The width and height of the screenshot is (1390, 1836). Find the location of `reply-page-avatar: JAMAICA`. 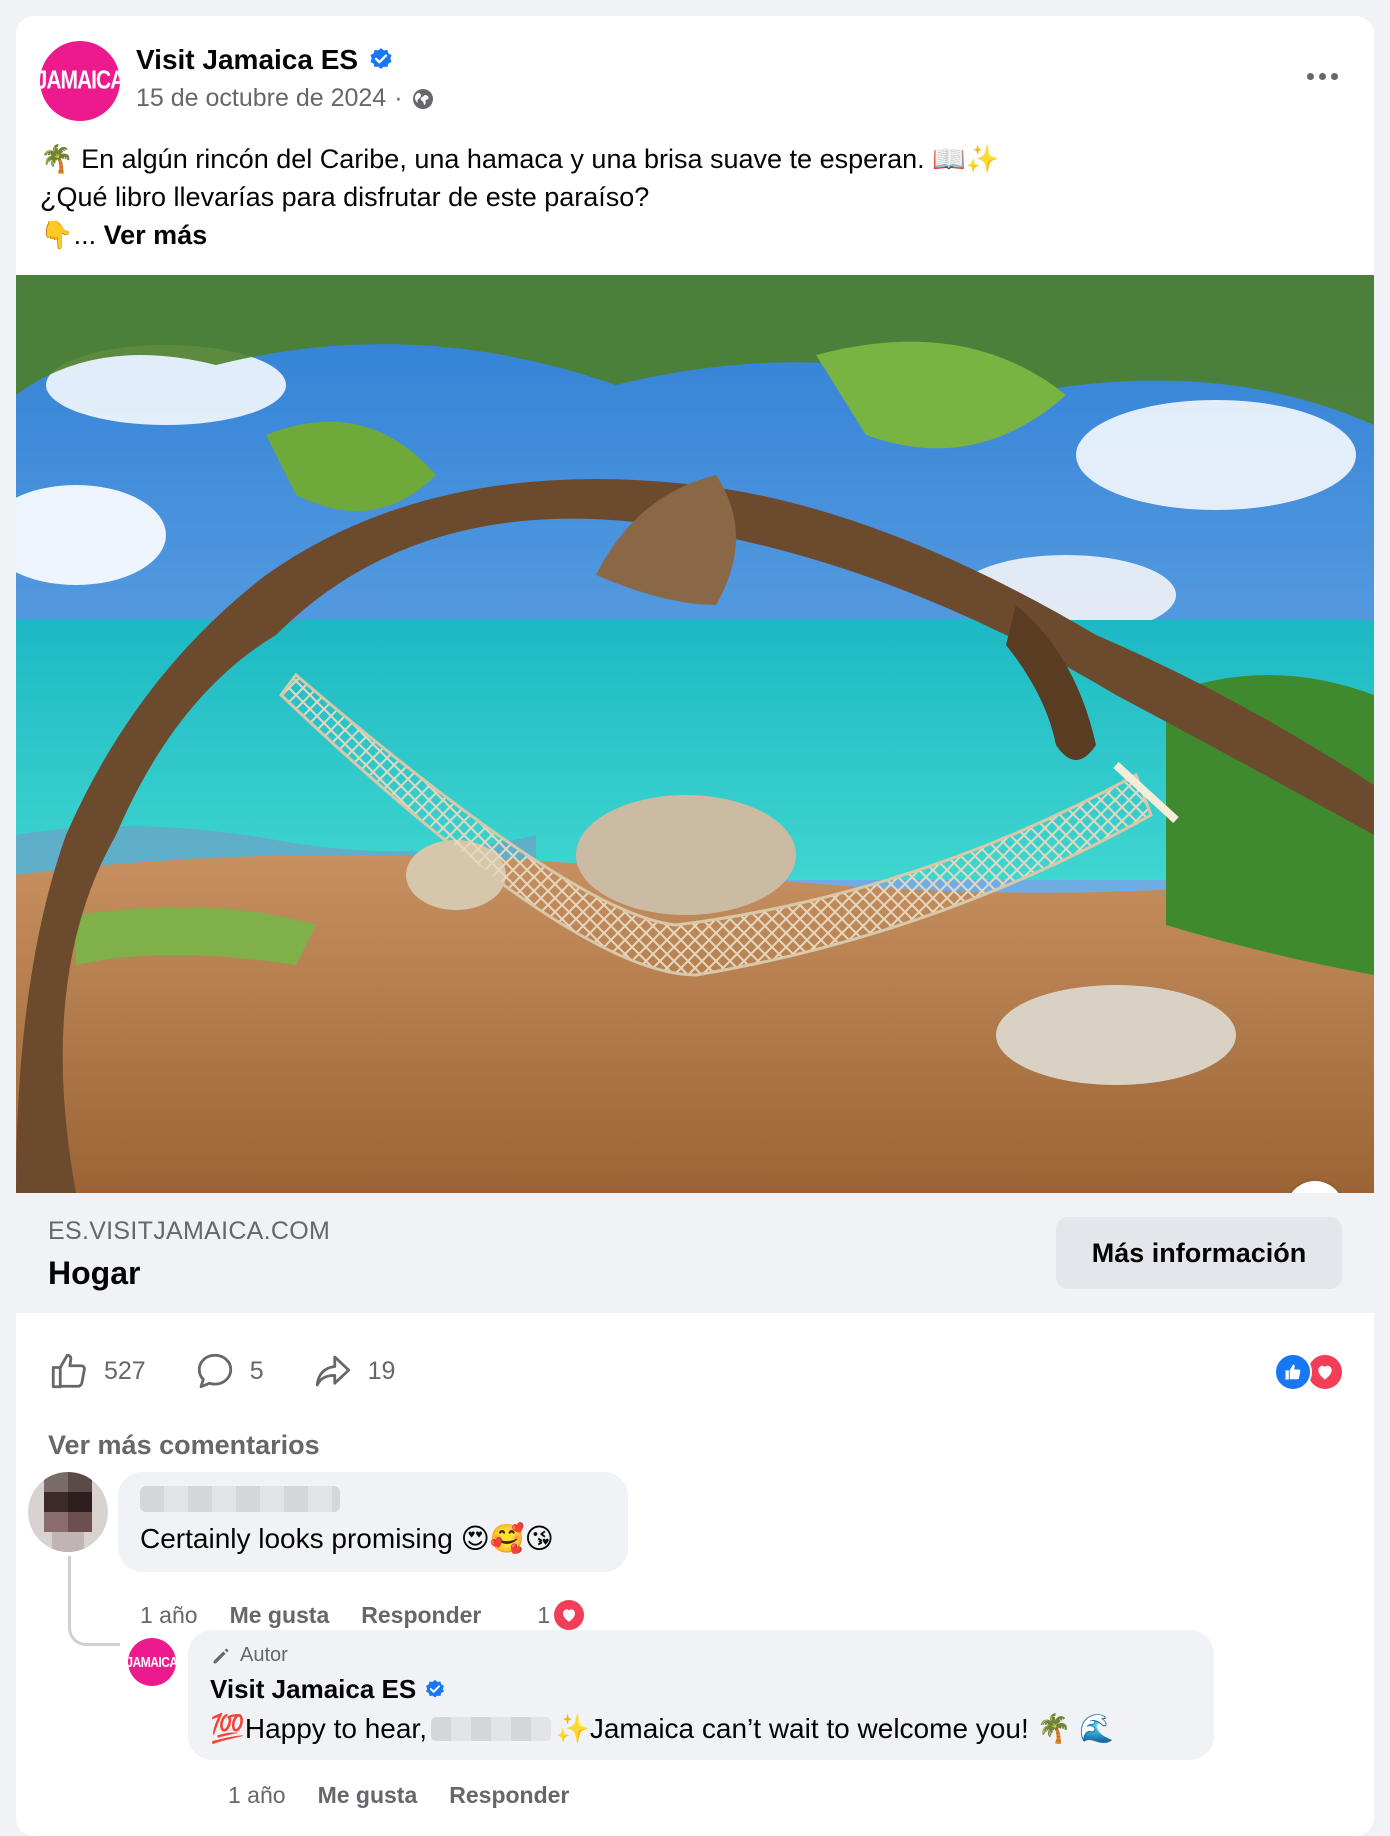

reply-page-avatar: JAMAICA is located at coordinates (152, 1662).